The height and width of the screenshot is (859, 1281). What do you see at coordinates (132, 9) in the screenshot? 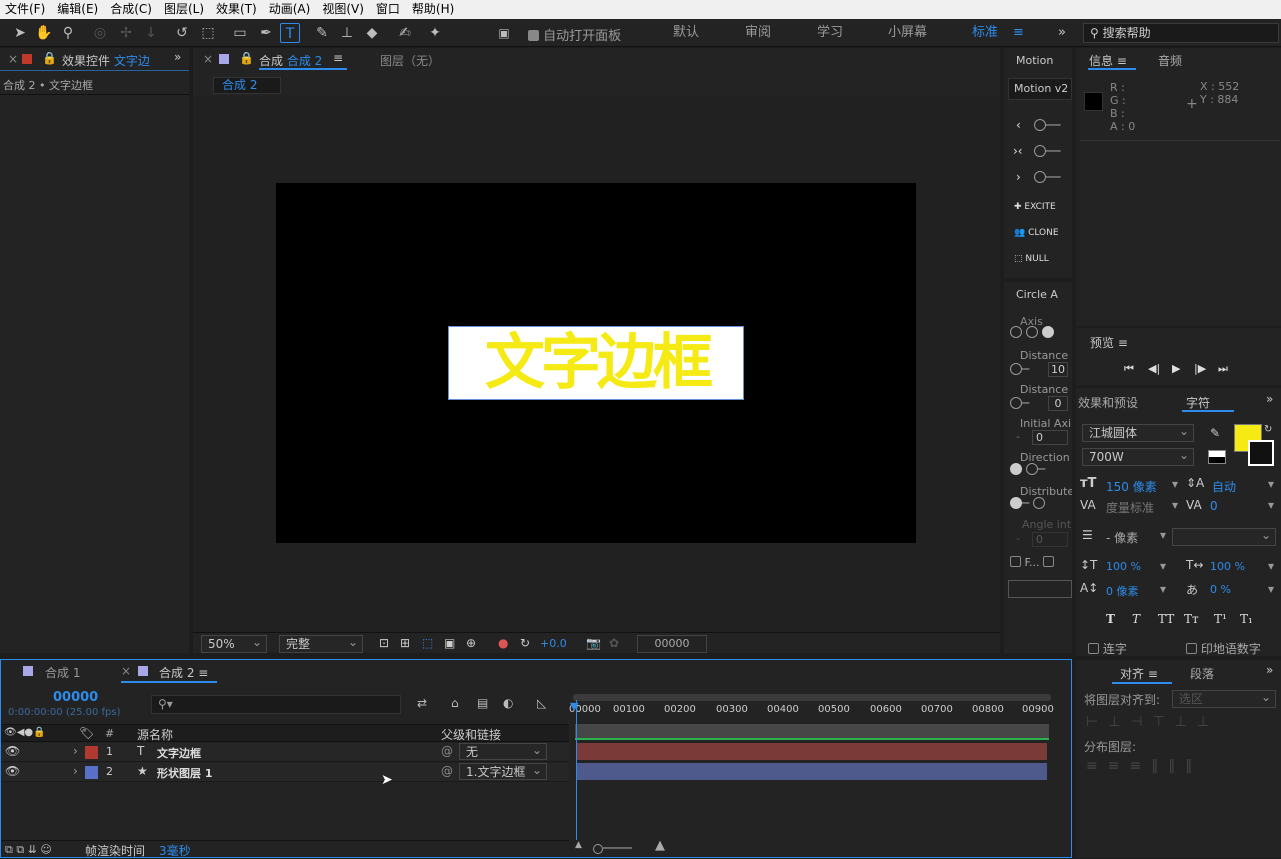
I see `menu-composition: 合成(C)` at bounding box center [132, 9].